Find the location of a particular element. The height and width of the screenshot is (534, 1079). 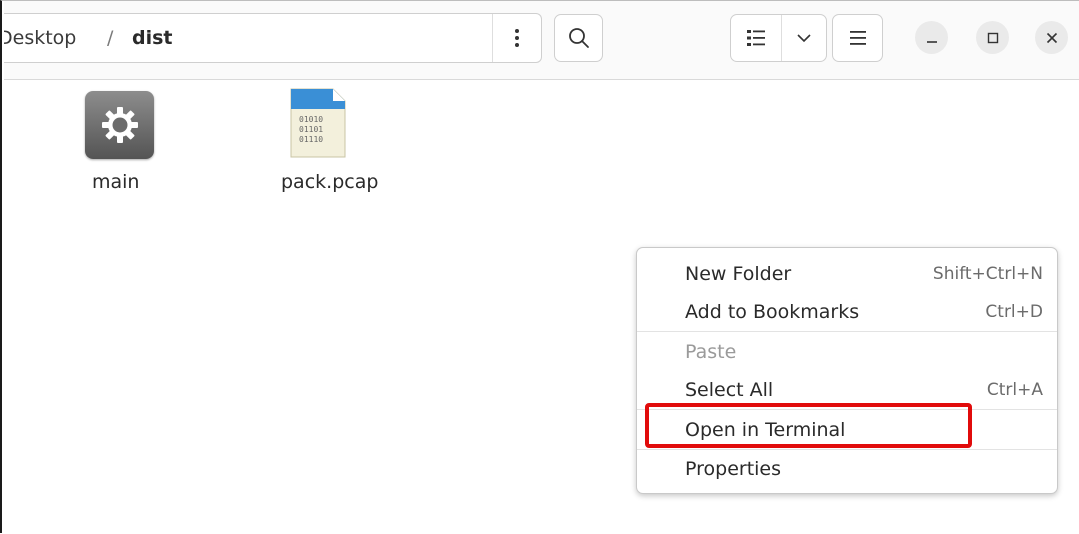

list-view-icon is located at coordinates (756, 38).